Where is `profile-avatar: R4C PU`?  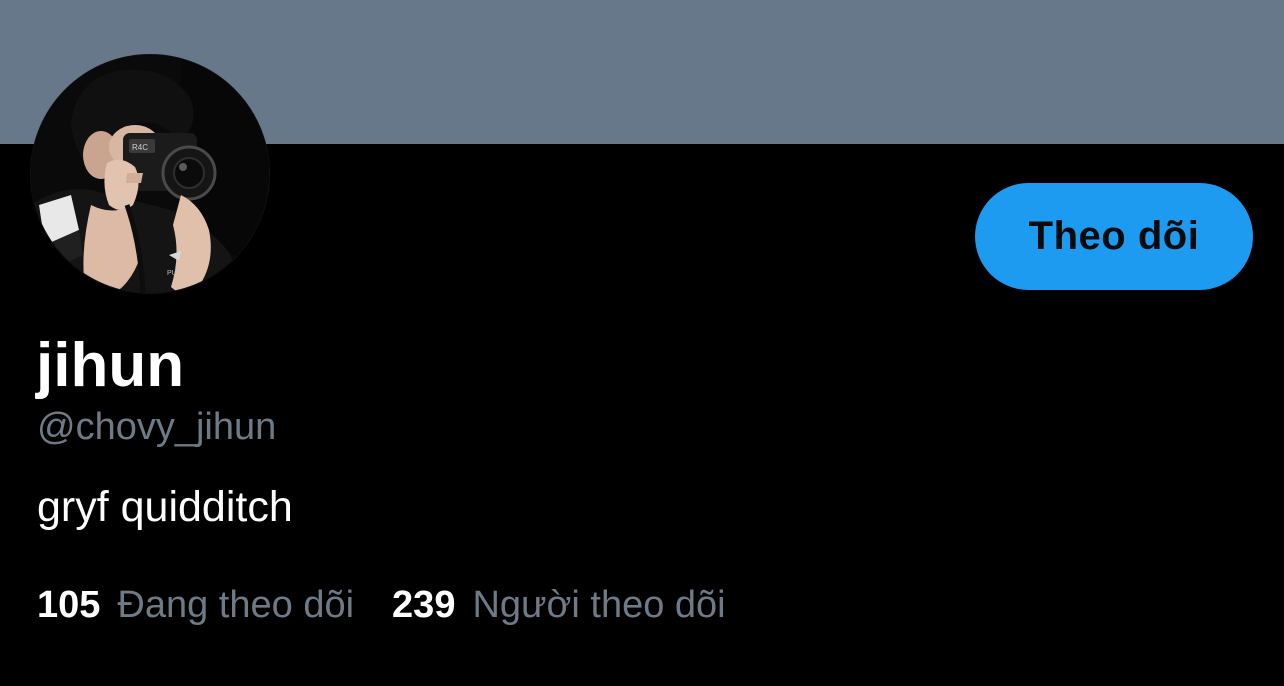 profile-avatar: R4C PU is located at coordinates (150, 174).